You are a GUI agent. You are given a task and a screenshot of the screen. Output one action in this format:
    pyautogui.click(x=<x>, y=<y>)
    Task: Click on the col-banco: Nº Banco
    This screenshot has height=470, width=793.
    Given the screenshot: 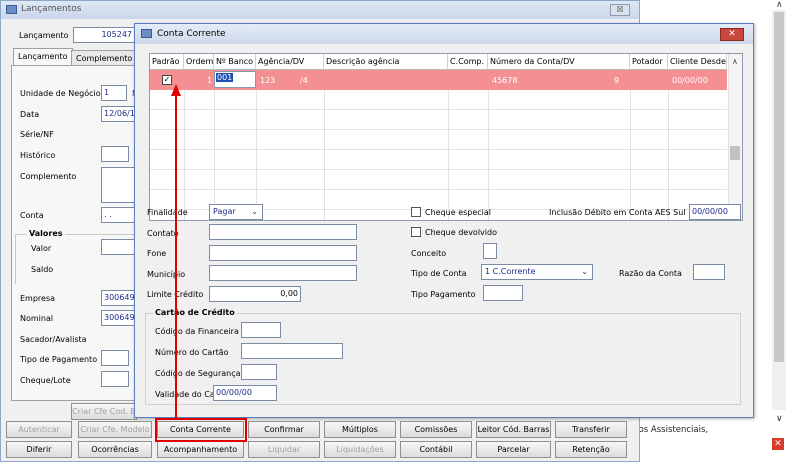 What is the action you would take?
    pyautogui.click(x=235, y=62)
    